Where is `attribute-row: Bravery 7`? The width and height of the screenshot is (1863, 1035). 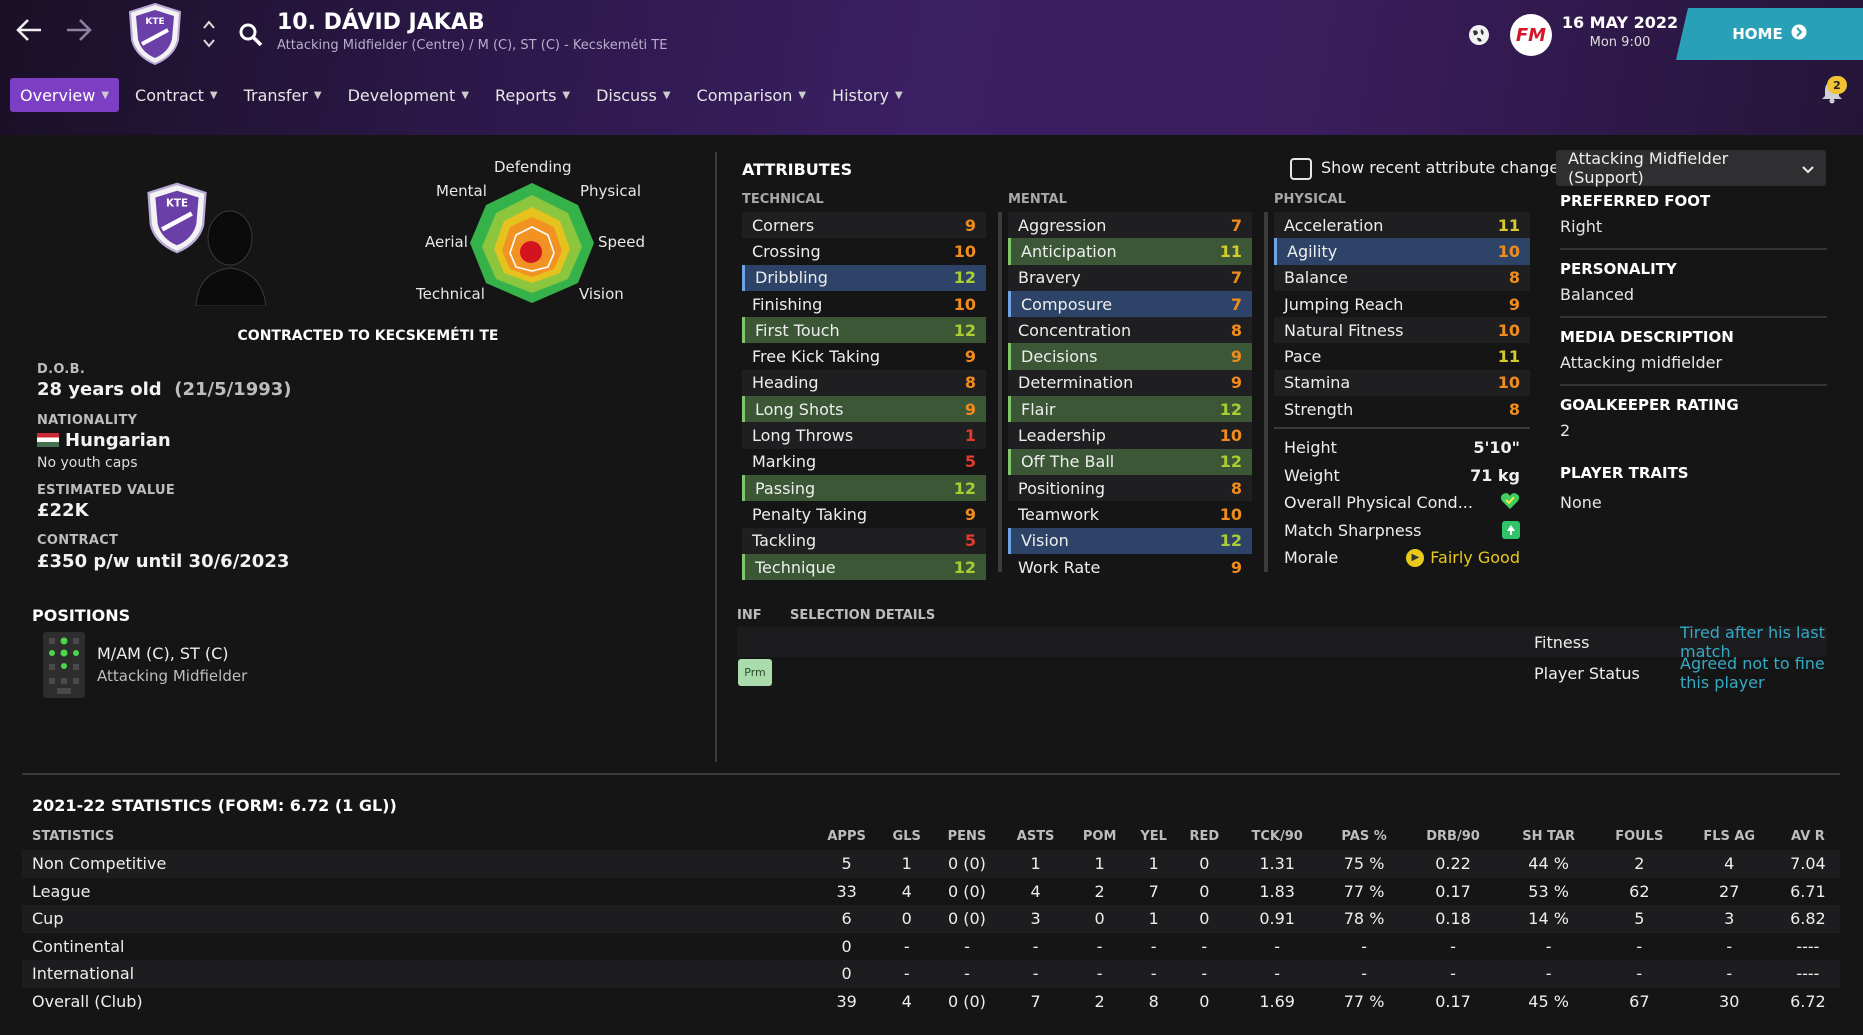
attribute-row: Bravery 7 is located at coordinates (1130, 277).